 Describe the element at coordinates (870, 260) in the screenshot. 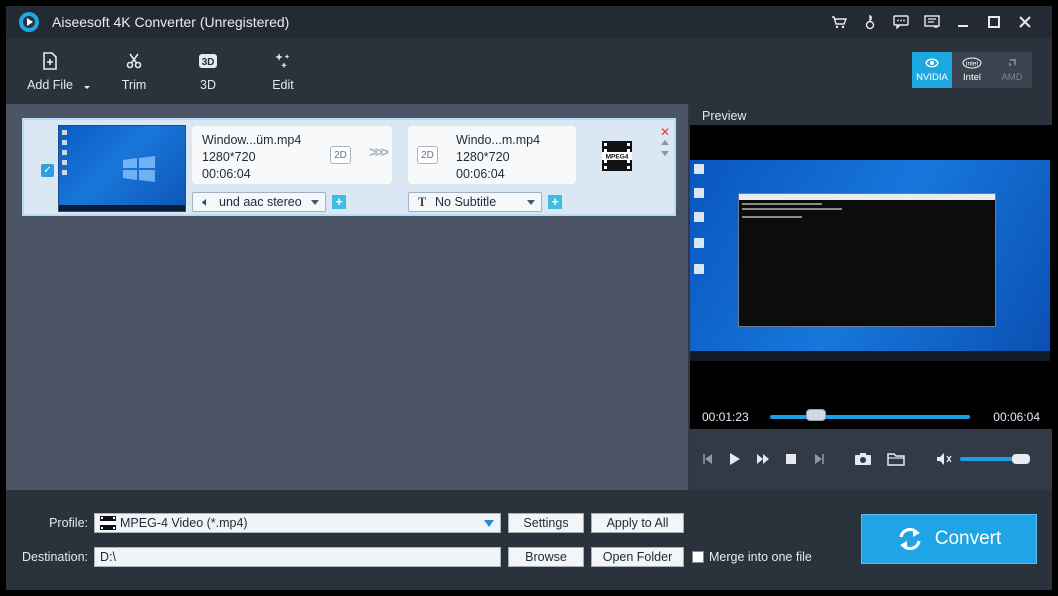

I see `video-frame` at that location.